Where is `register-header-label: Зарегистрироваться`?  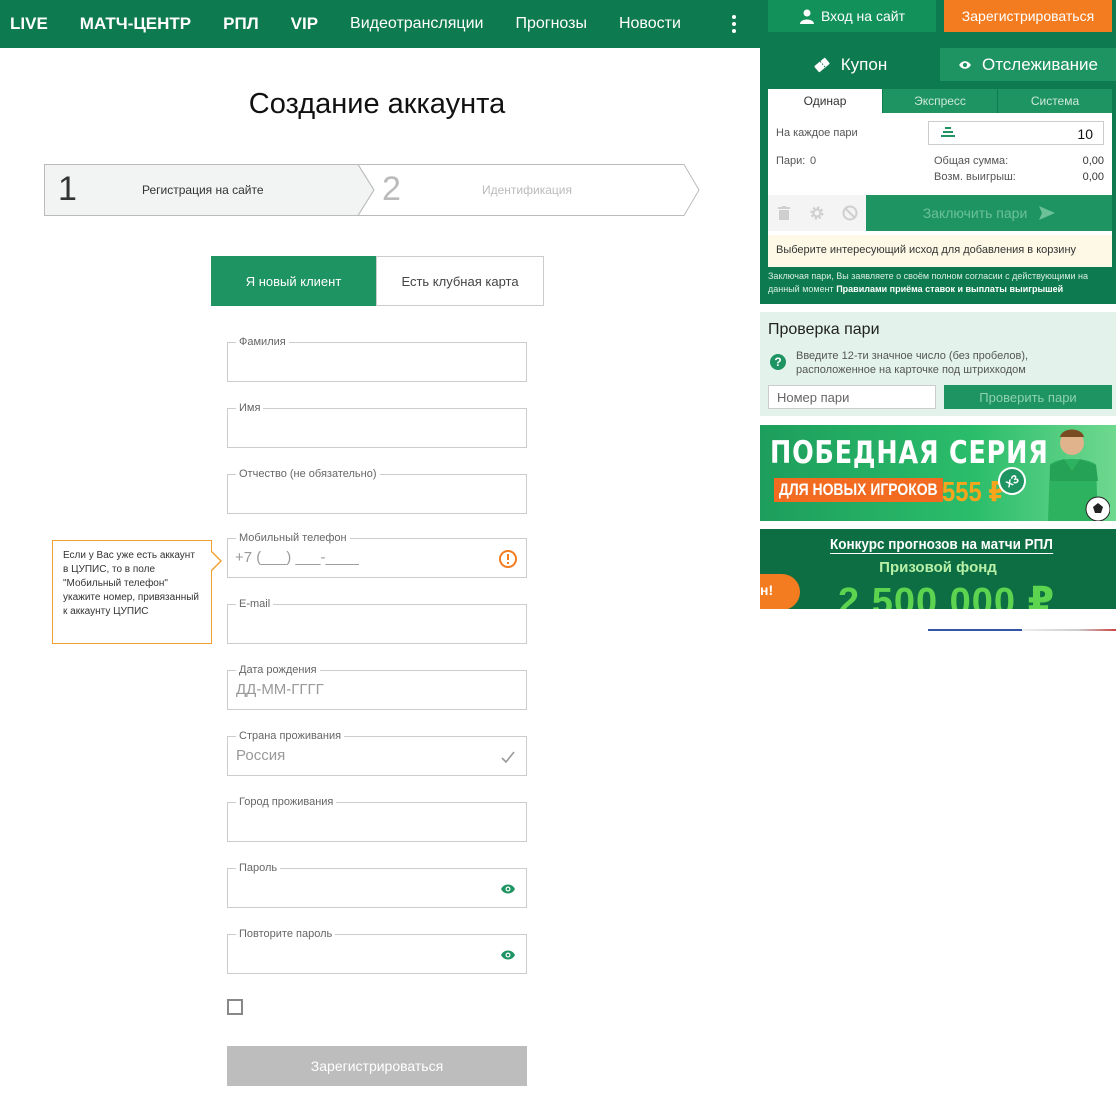 register-header-label: Зарегистрироваться is located at coordinates (1028, 16).